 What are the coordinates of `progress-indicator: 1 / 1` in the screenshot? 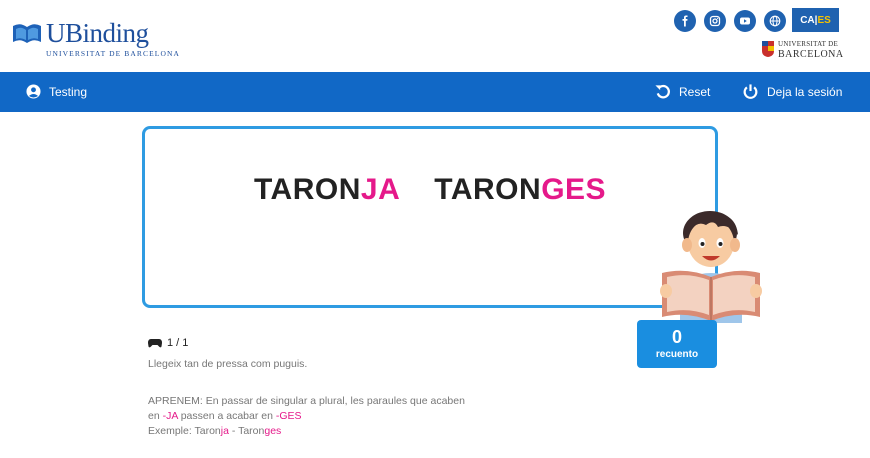 It's located at (168, 343).